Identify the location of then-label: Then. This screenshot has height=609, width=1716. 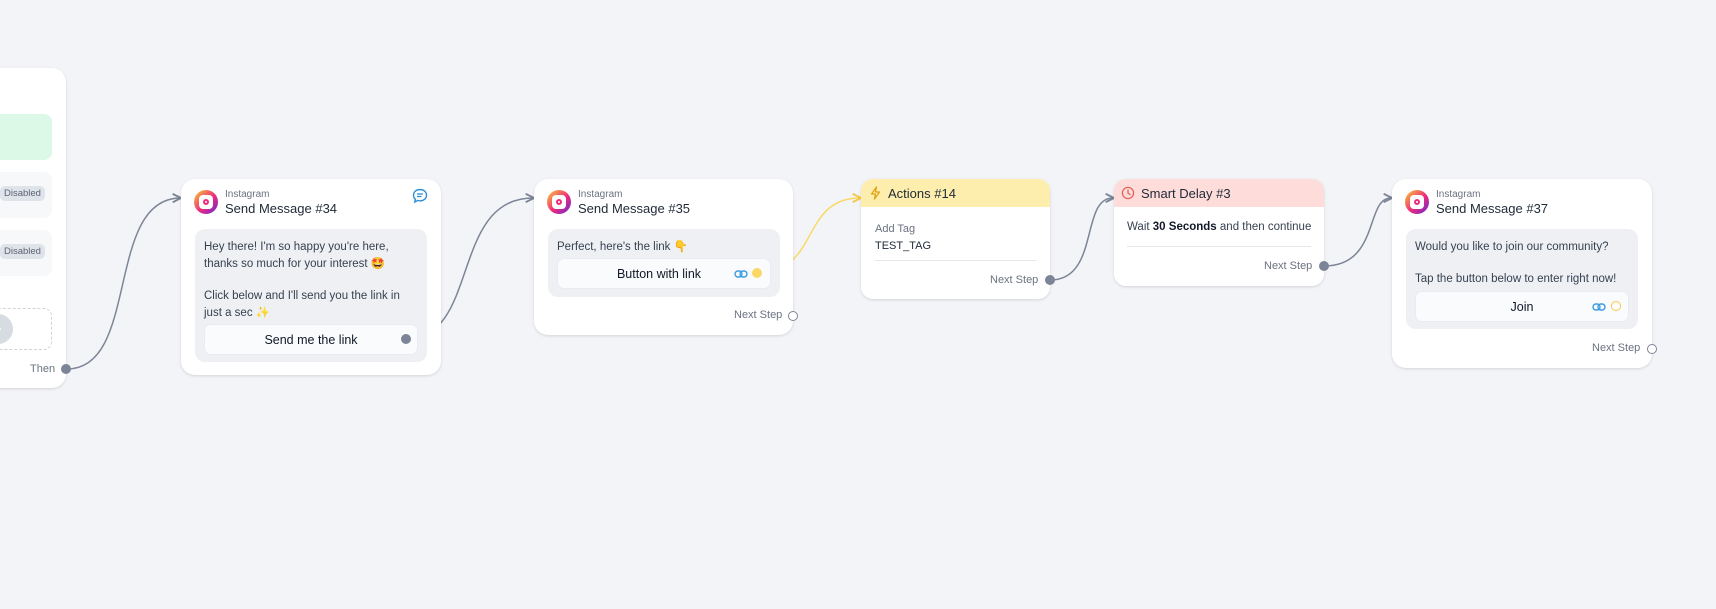
(43, 369).